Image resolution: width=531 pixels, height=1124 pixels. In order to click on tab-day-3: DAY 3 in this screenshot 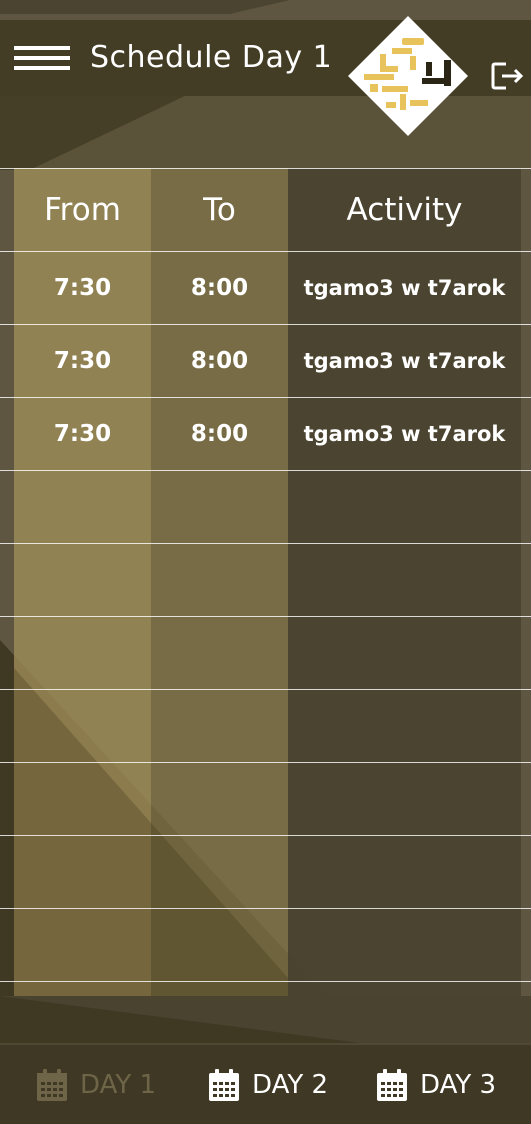, I will do `click(436, 1084)`.